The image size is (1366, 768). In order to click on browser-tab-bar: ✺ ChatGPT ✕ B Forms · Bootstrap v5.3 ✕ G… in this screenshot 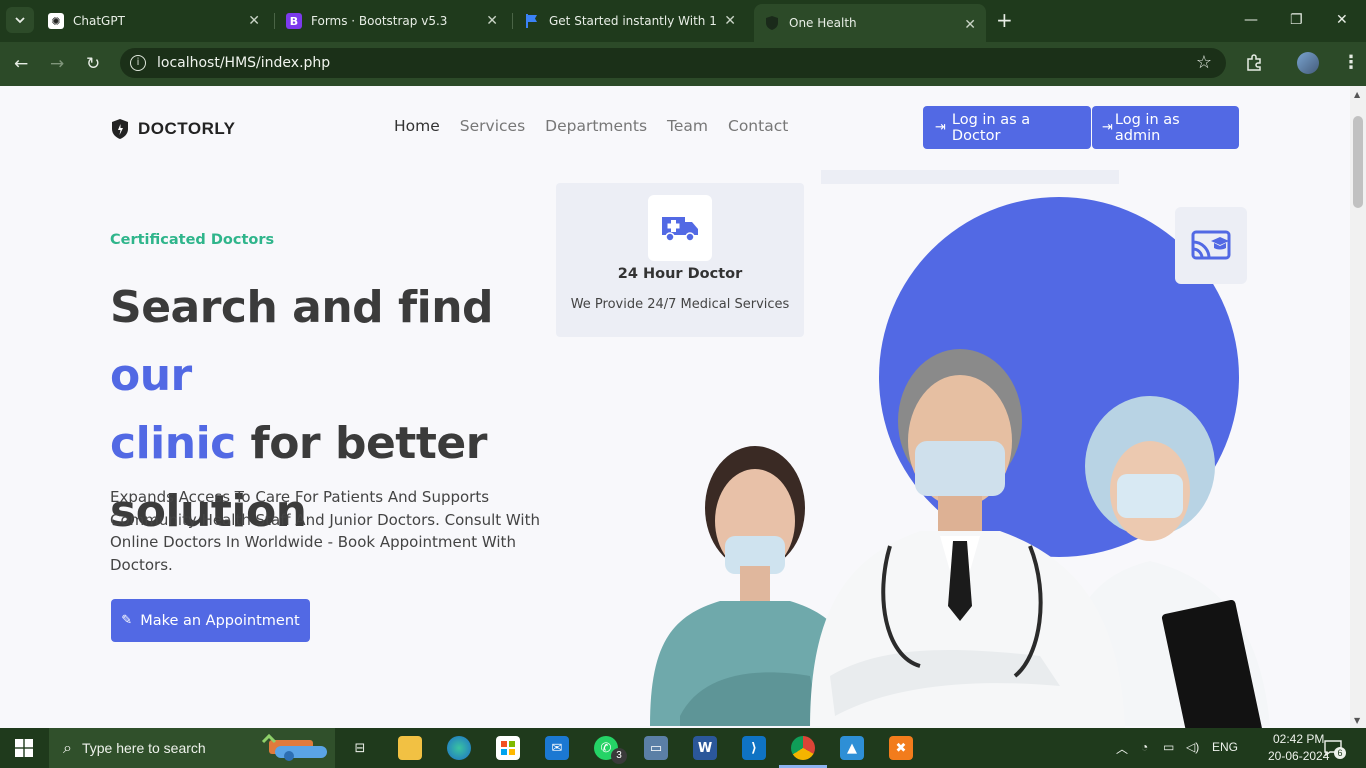, I will do `click(683, 21)`.